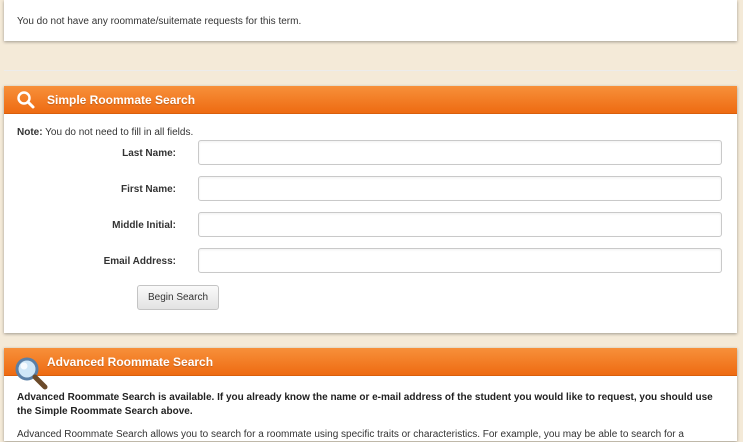 The image size is (743, 442). What do you see at coordinates (148, 189) in the screenshot?
I see `first-name-label: First Name:` at bounding box center [148, 189].